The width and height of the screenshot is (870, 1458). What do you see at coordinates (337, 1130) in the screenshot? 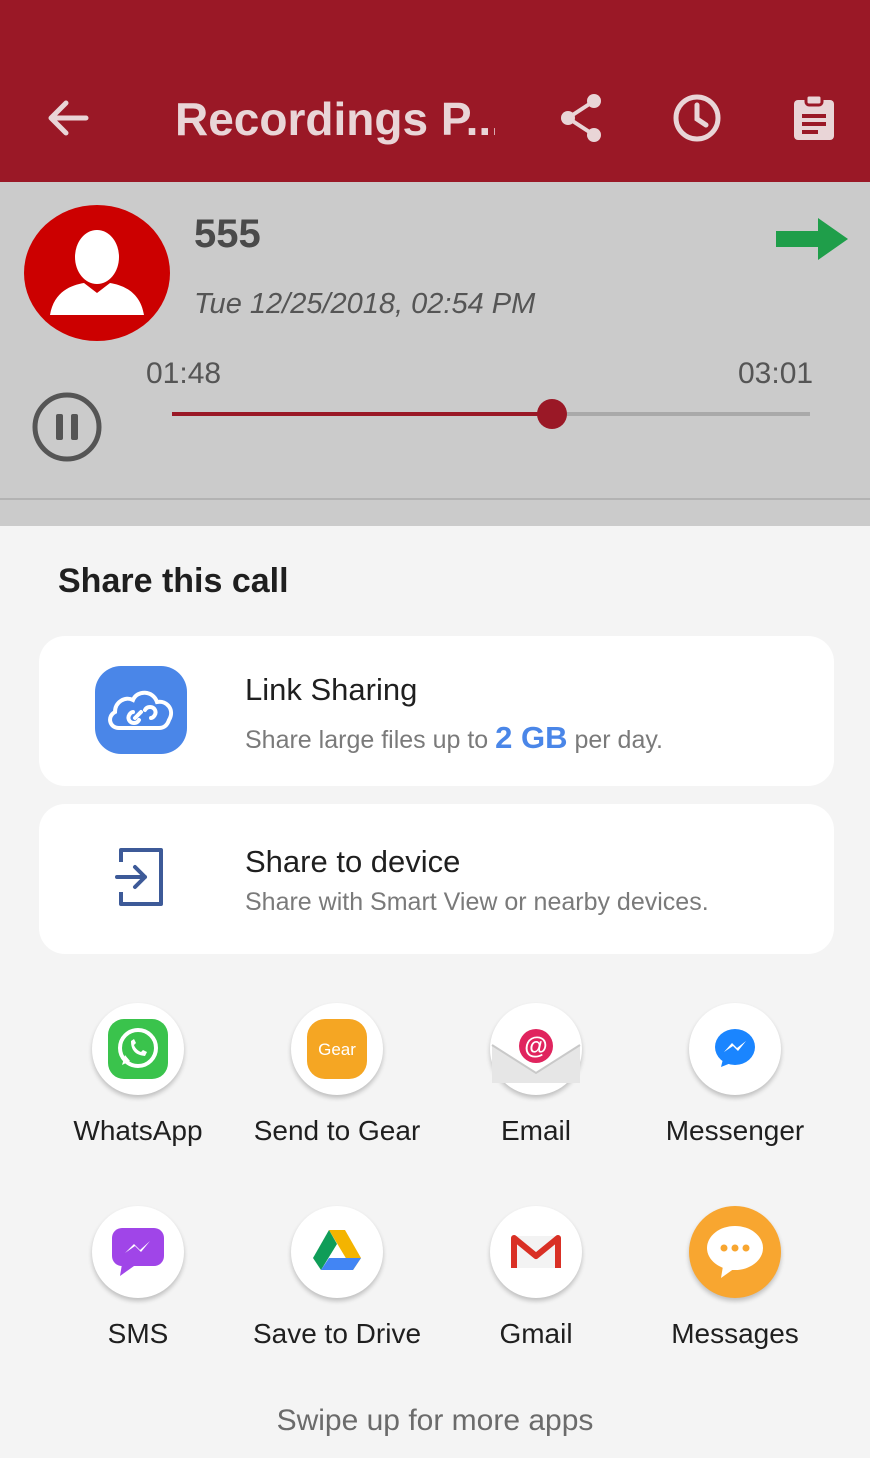
I see `app-label: Send to Gear` at bounding box center [337, 1130].